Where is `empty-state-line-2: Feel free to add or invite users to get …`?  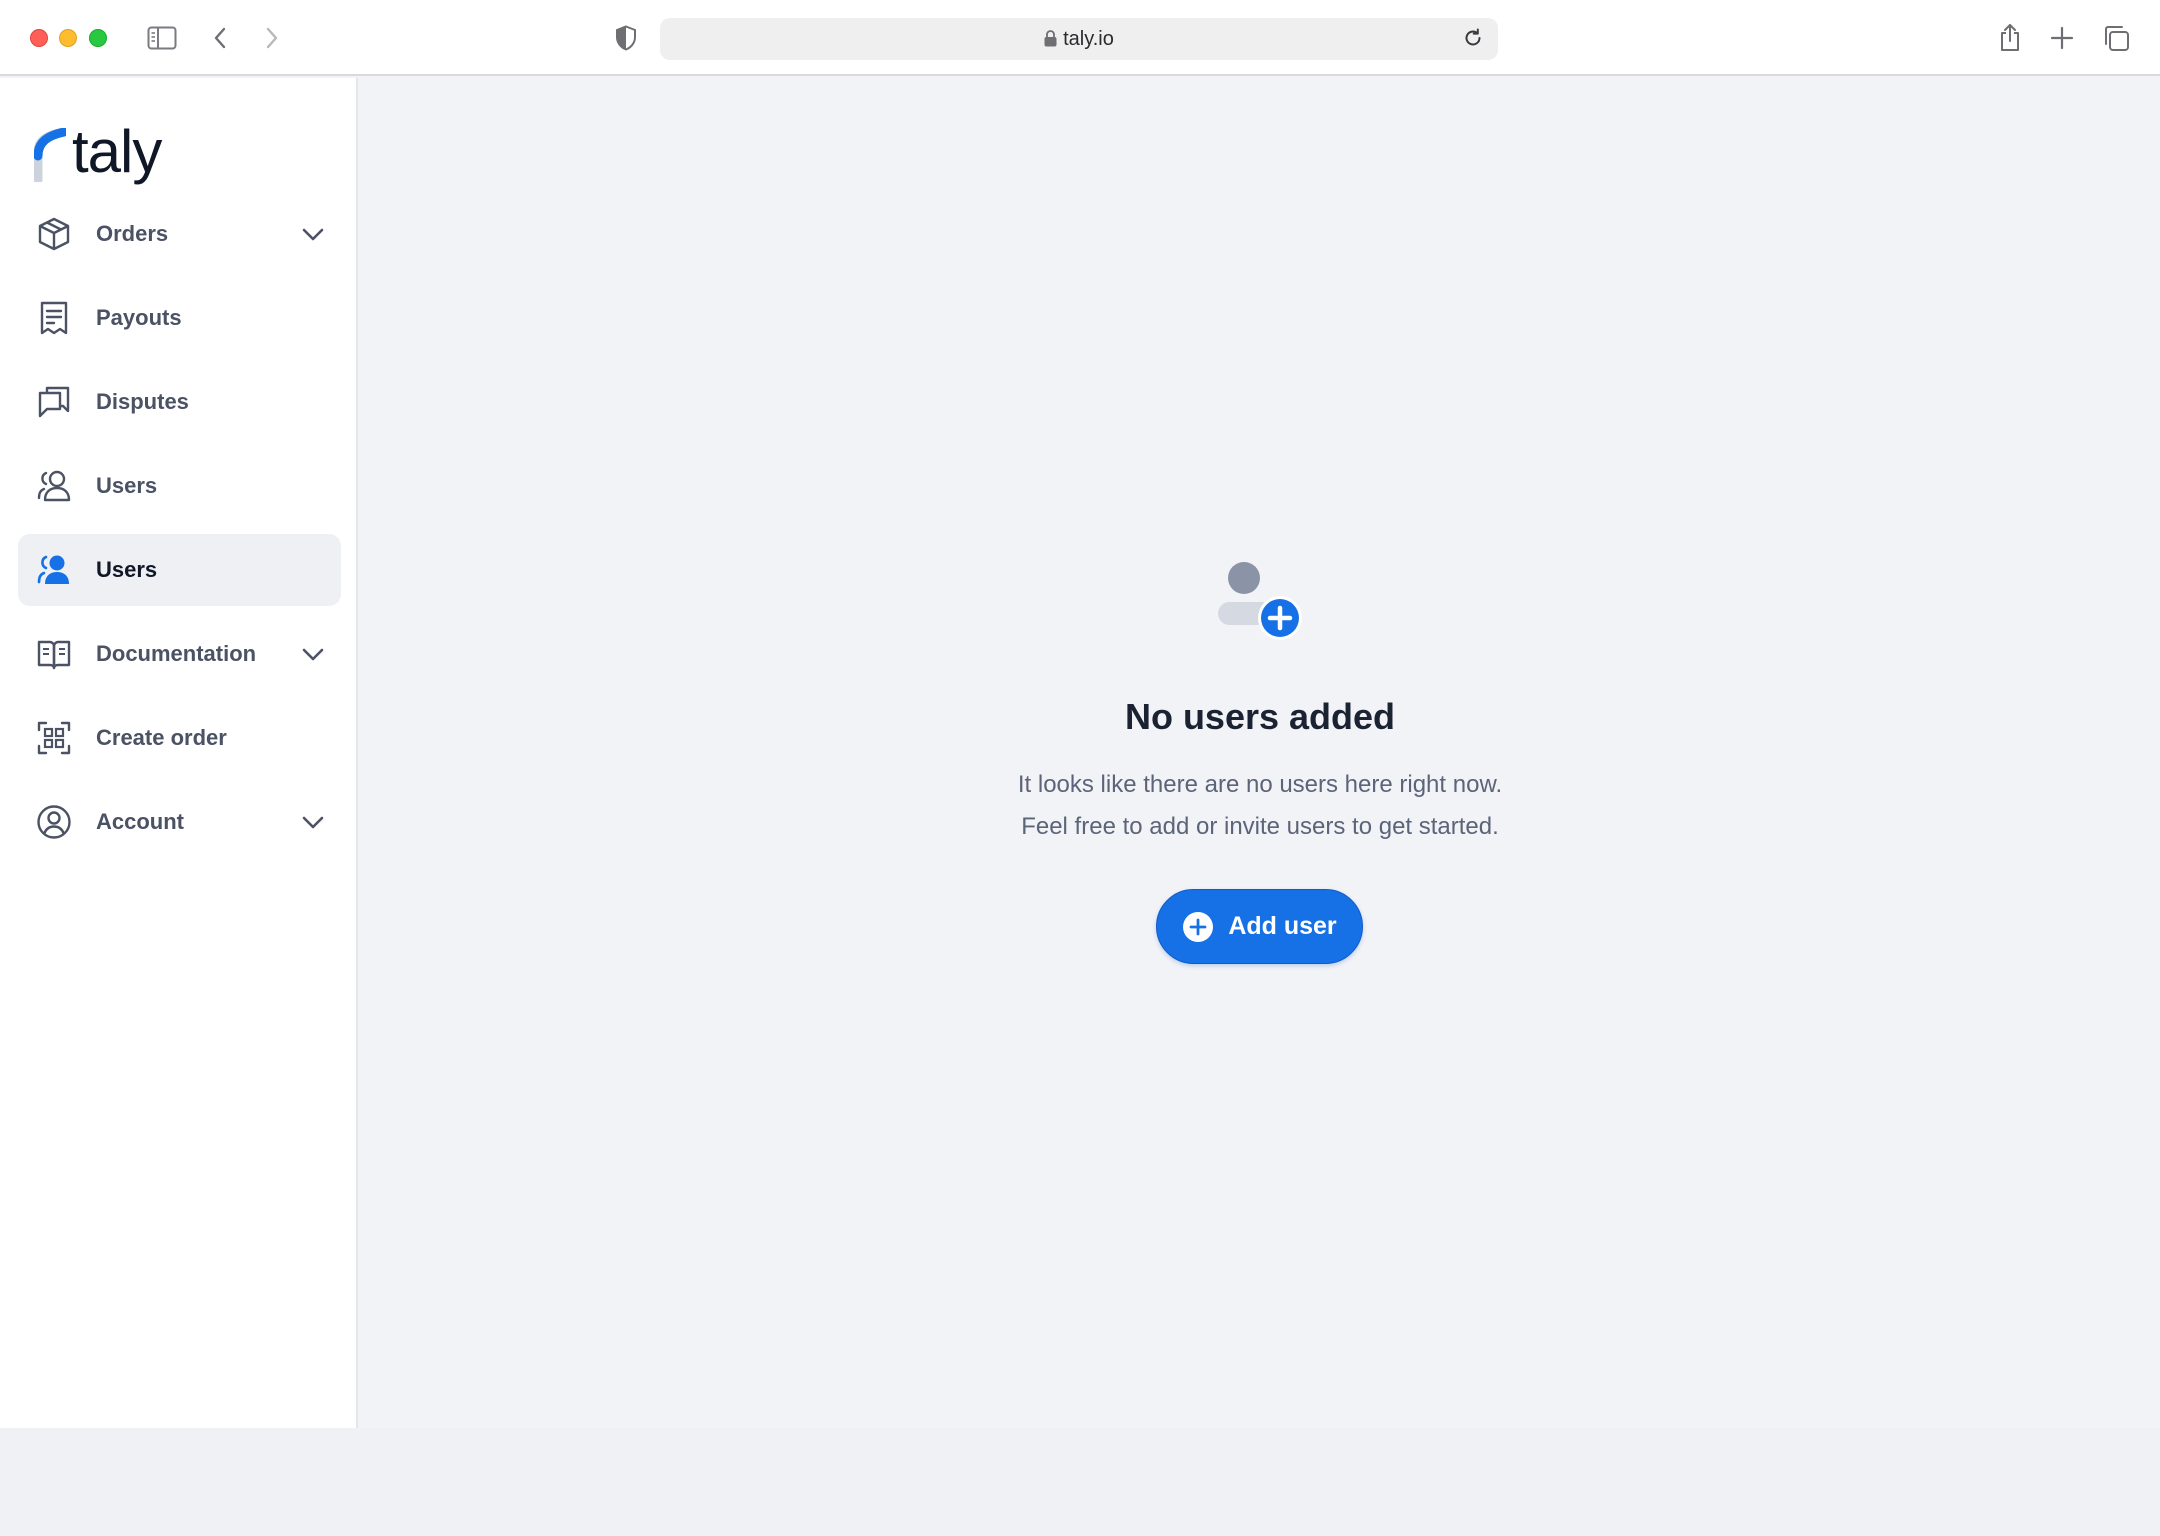
empty-state-line-2: Feel free to add or invite users to get … is located at coordinates (1260, 826).